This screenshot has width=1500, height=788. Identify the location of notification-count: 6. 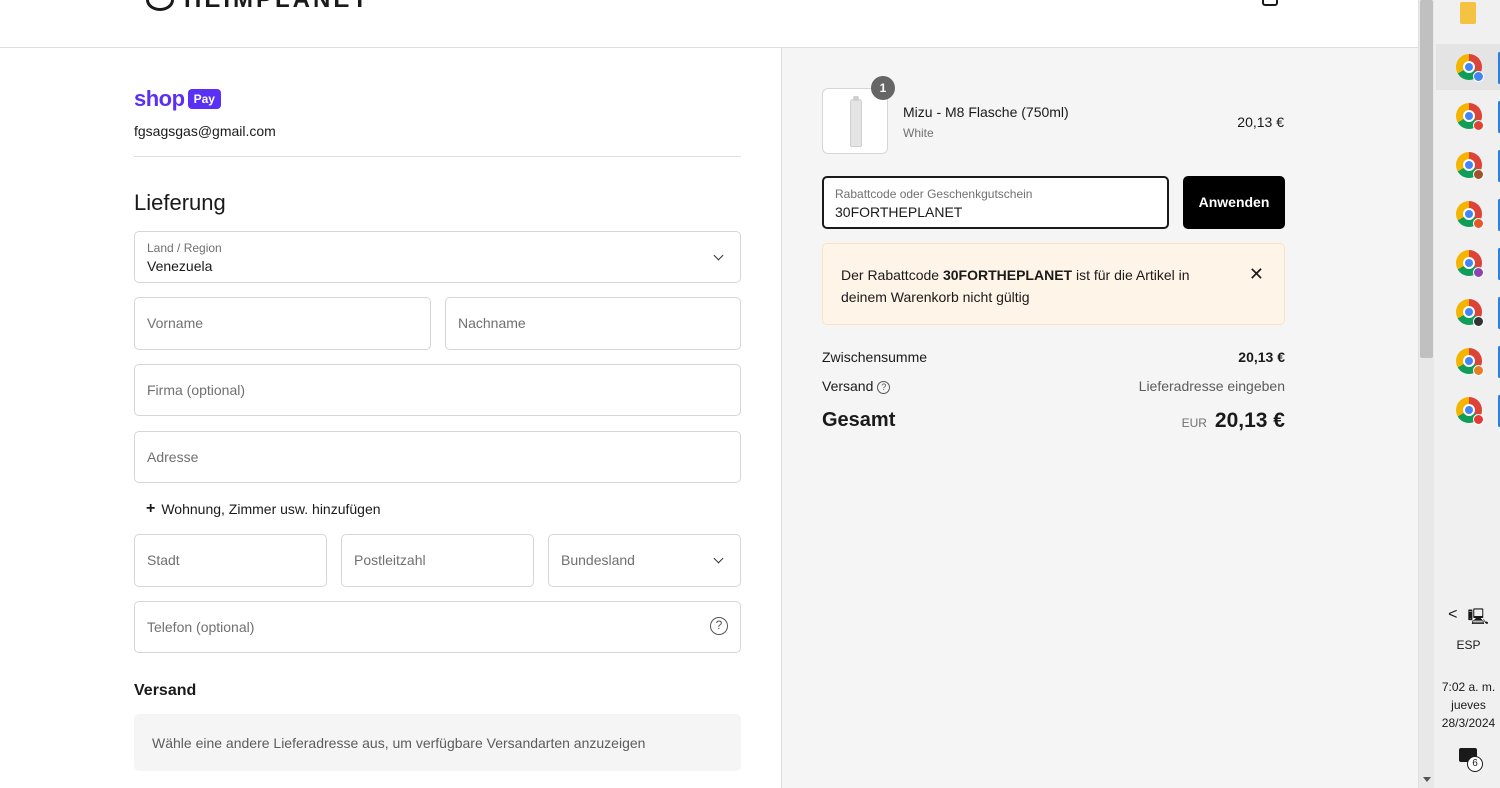
(1475, 764).